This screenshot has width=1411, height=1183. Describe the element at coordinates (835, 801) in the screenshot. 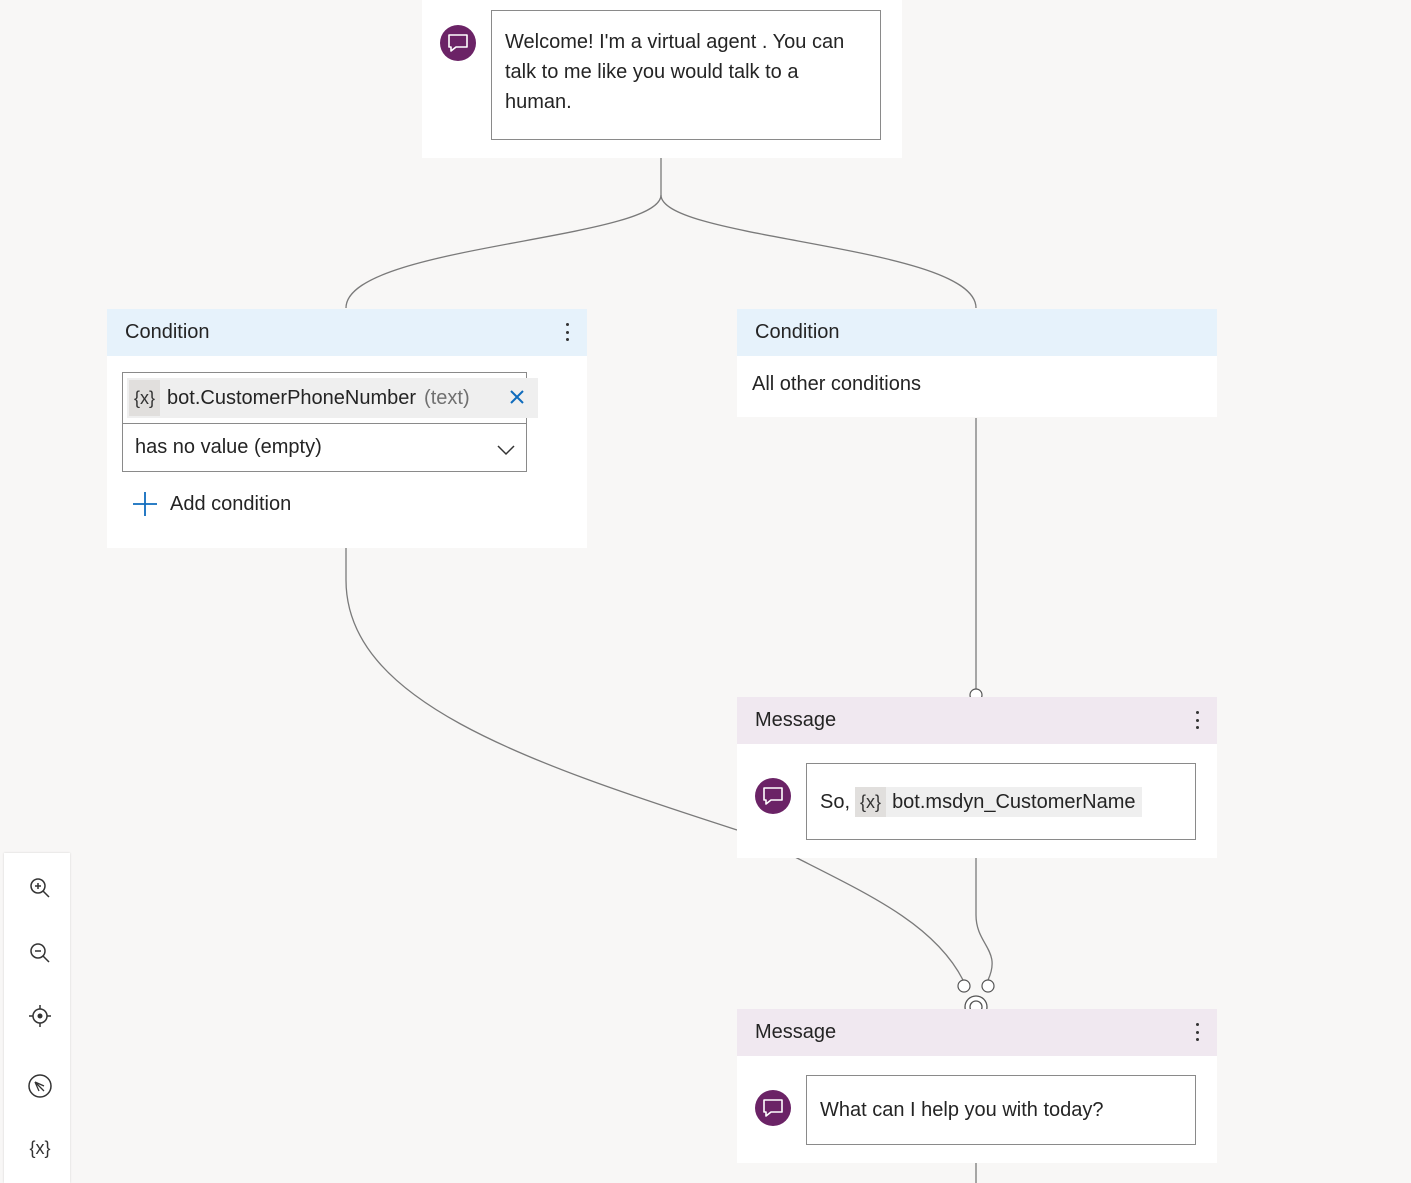

I see `message-prefix: So,` at that location.